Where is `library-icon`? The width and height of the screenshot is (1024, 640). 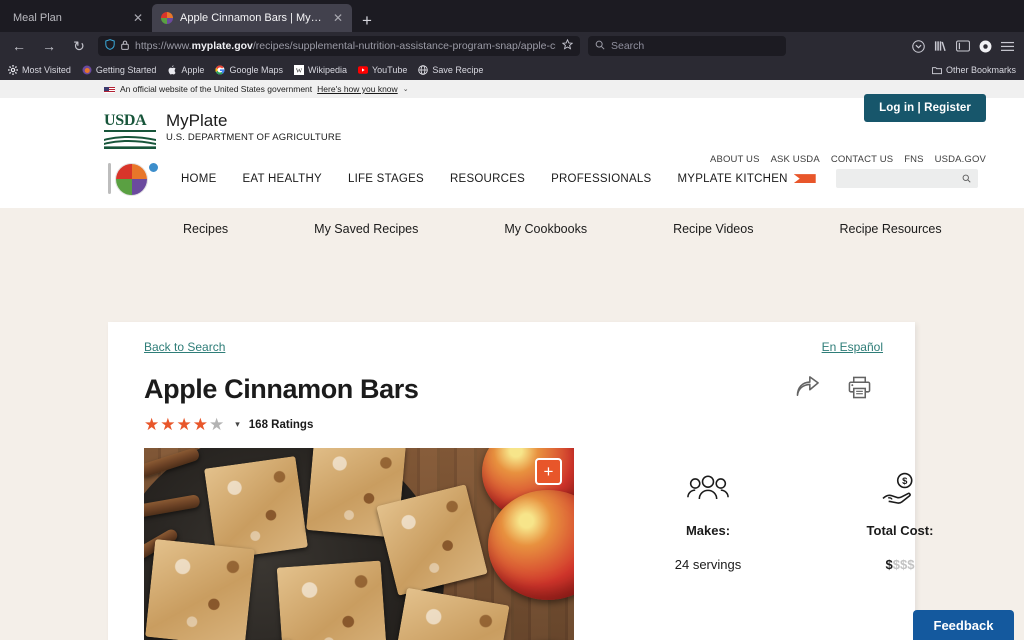 library-icon is located at coordinates (940, 46).